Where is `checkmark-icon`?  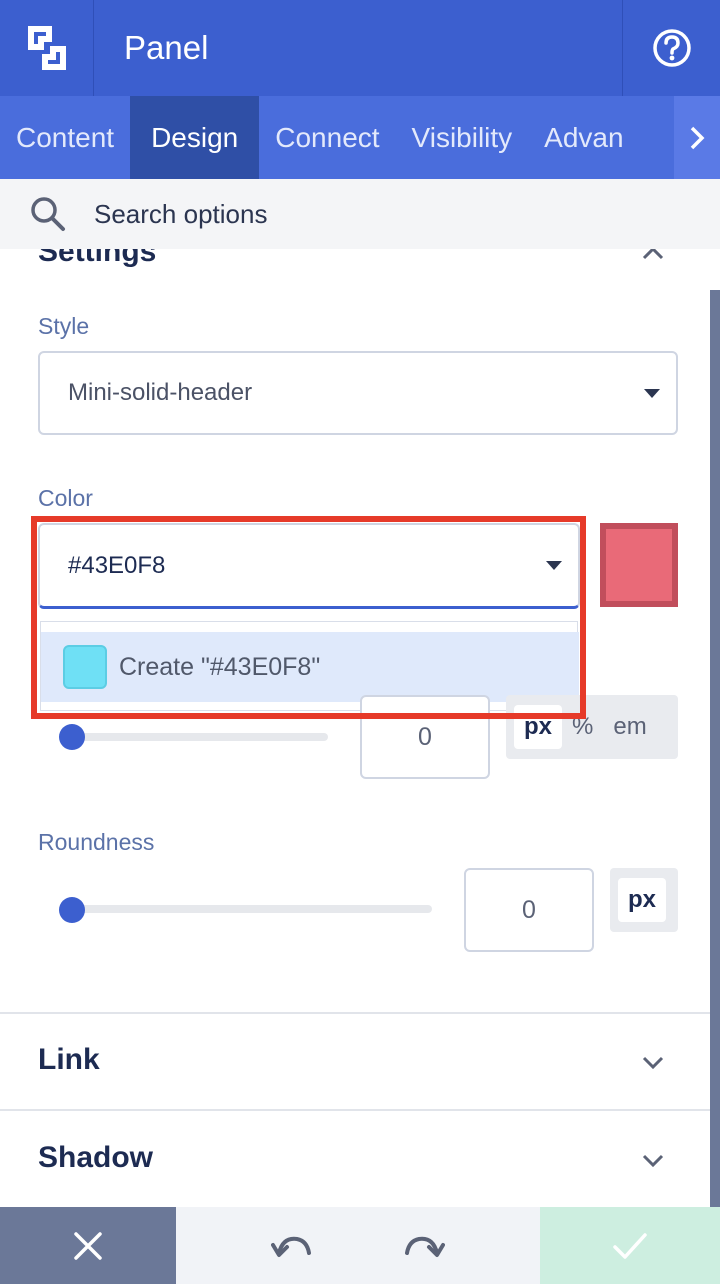 checkmark-icon is located at coordinates (630, 1245).